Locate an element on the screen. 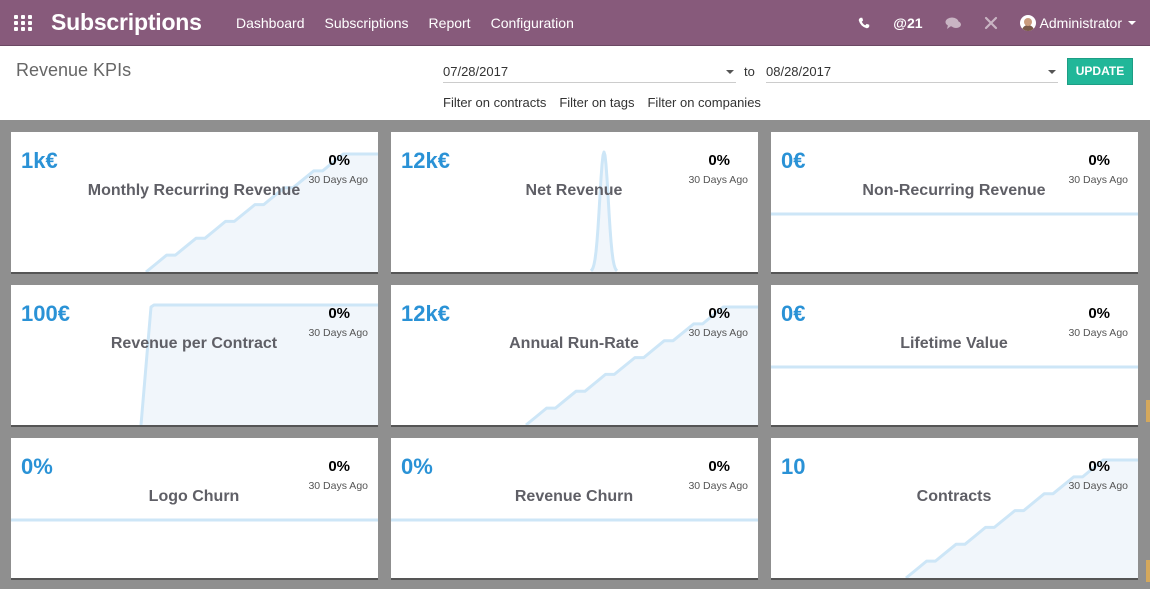 The height and width of the screenshot is (589, 1150). phone-icon is located at coordinates (864, 23).